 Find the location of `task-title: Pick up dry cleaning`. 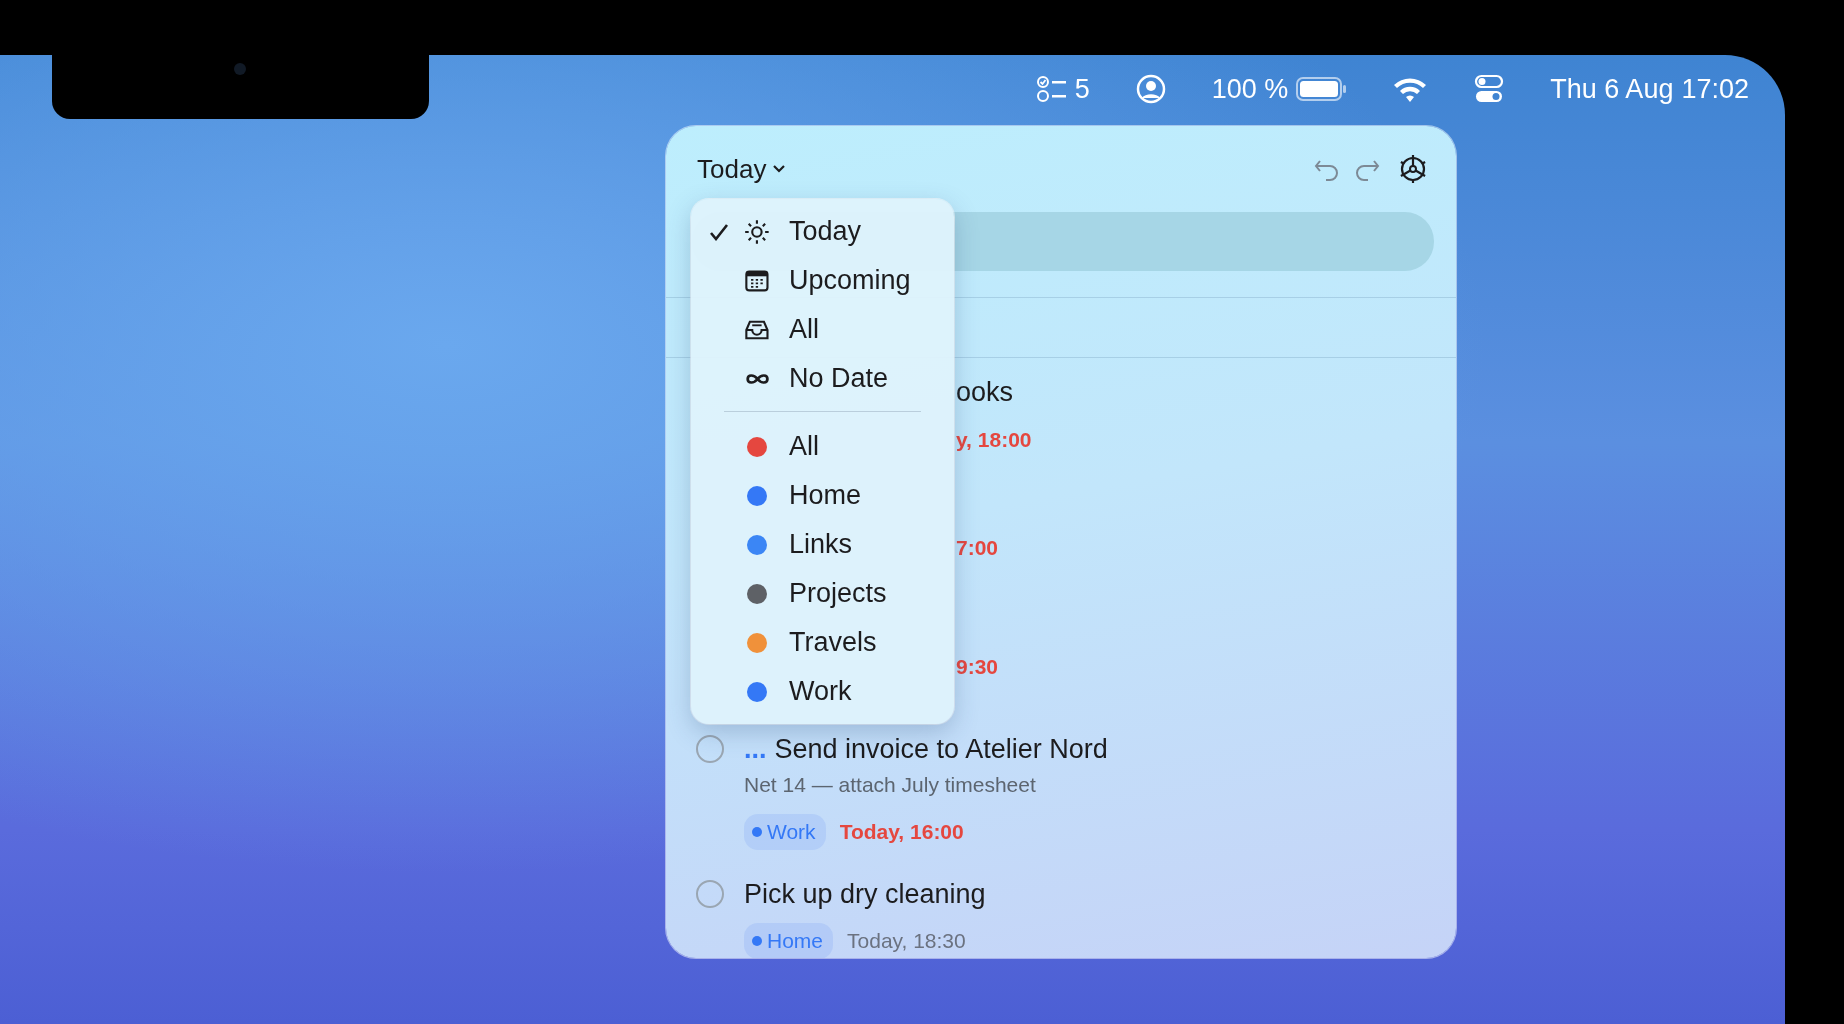

task-title: Pick up dry cleaning is located at coordinates (865, 894).